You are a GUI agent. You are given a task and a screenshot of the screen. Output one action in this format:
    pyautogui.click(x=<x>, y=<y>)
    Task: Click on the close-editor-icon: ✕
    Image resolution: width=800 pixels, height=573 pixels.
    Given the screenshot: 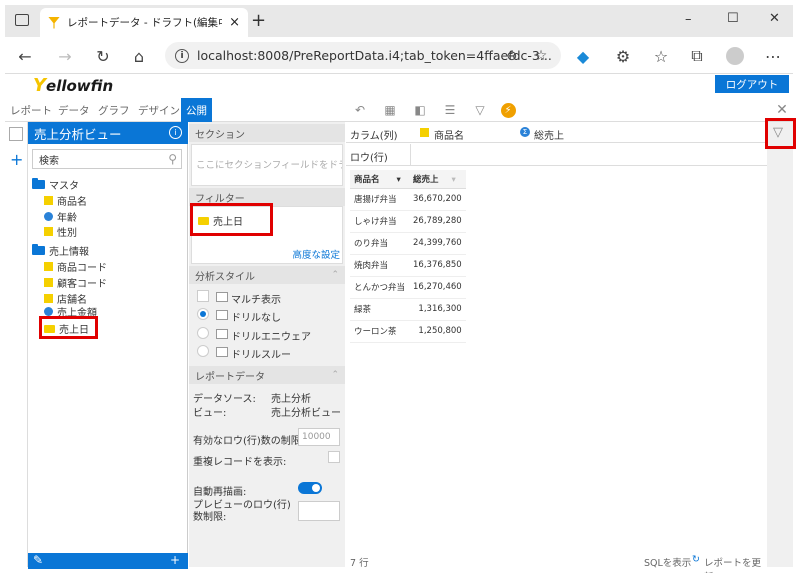 What is the action you would take?
    pyautogui.click(x=782, y=110)
    